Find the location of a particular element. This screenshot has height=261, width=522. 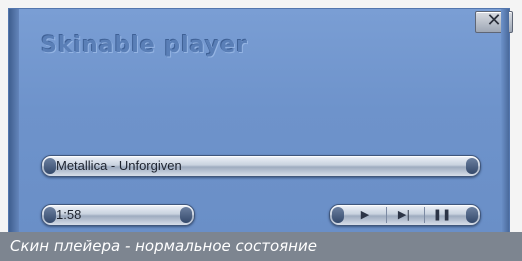

track-label: Metallica - Unforgiven is located at coordinates (119, 165).